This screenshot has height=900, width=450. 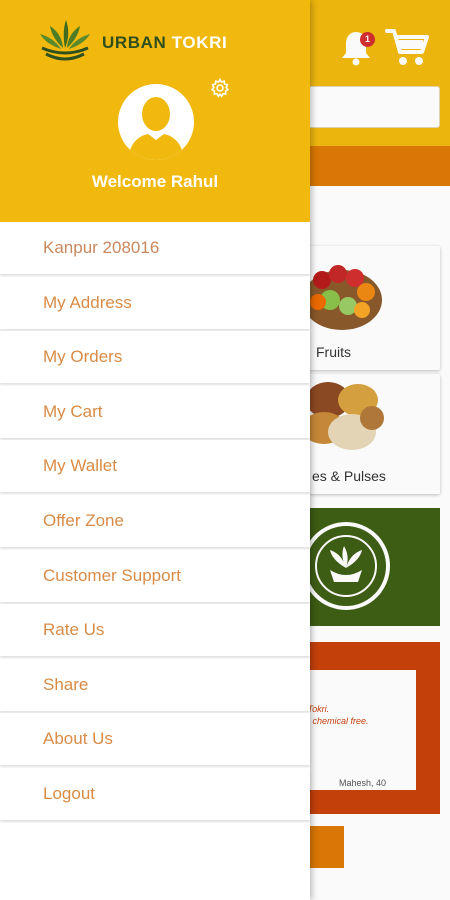 I want to click on menu-item-my-address: My Address, so click(x=155, y=302).